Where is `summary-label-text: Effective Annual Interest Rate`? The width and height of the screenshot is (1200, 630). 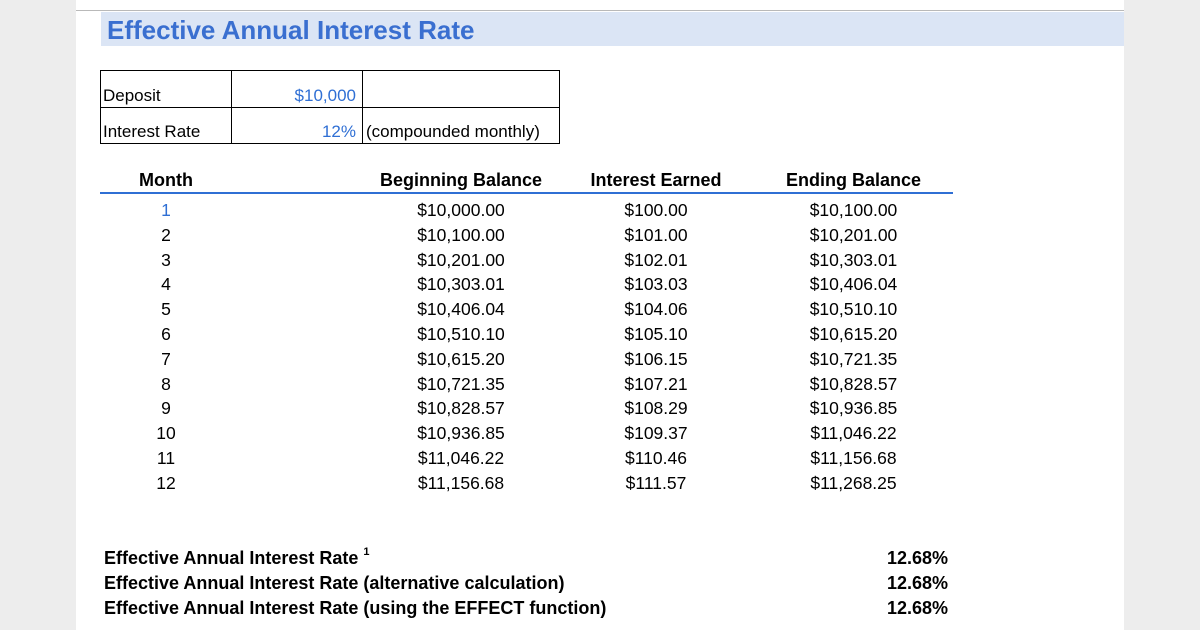 summary-label-text: Effective Annual Interest Rate is located at coordinates (231, 558).